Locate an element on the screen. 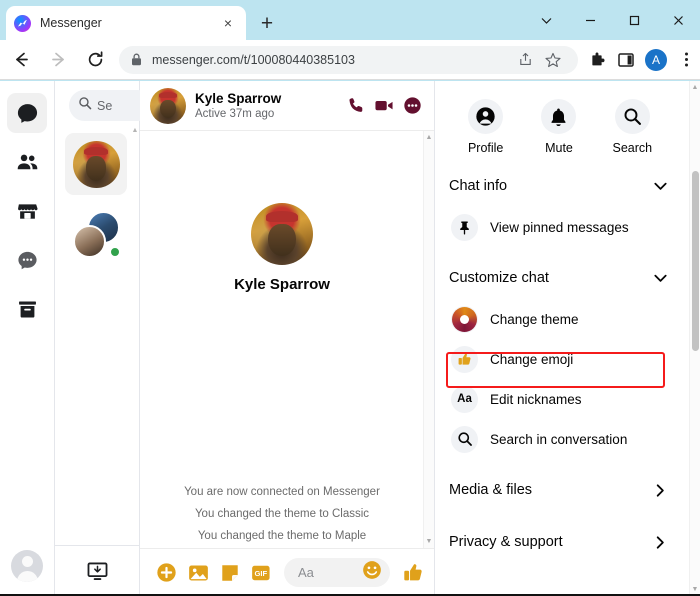  three-dot-menu-icon is located at coordinates (686, 60).